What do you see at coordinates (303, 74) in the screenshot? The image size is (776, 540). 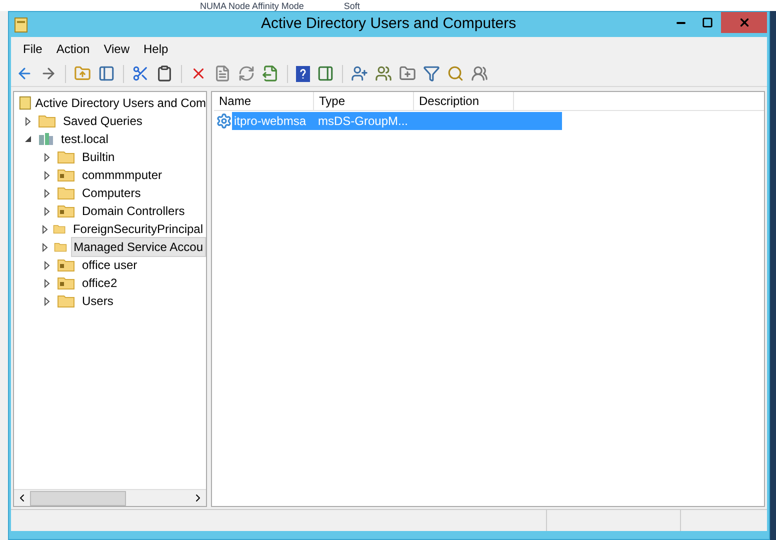 I see `help-icon` at bounding box center [303, 74].